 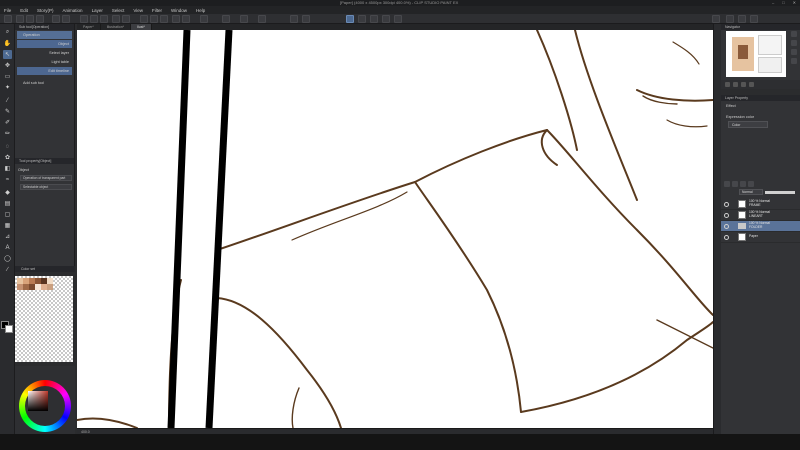 What do you see at coordinates (44, 35) in the screenshot?
I see `sub-tool-operation: Operation` at bounding box center [44, 35].